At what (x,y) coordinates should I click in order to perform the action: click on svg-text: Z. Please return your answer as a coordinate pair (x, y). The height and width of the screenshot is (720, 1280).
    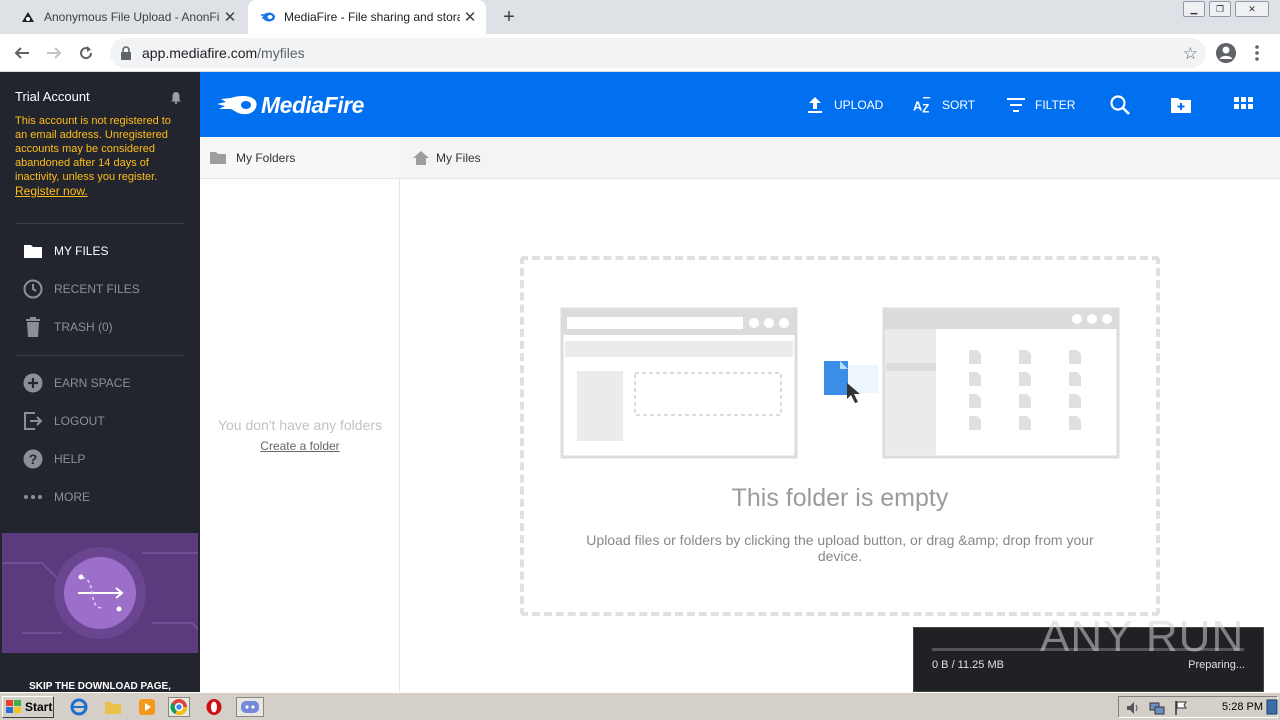
    Looking at the image, I should click on (925, 108).